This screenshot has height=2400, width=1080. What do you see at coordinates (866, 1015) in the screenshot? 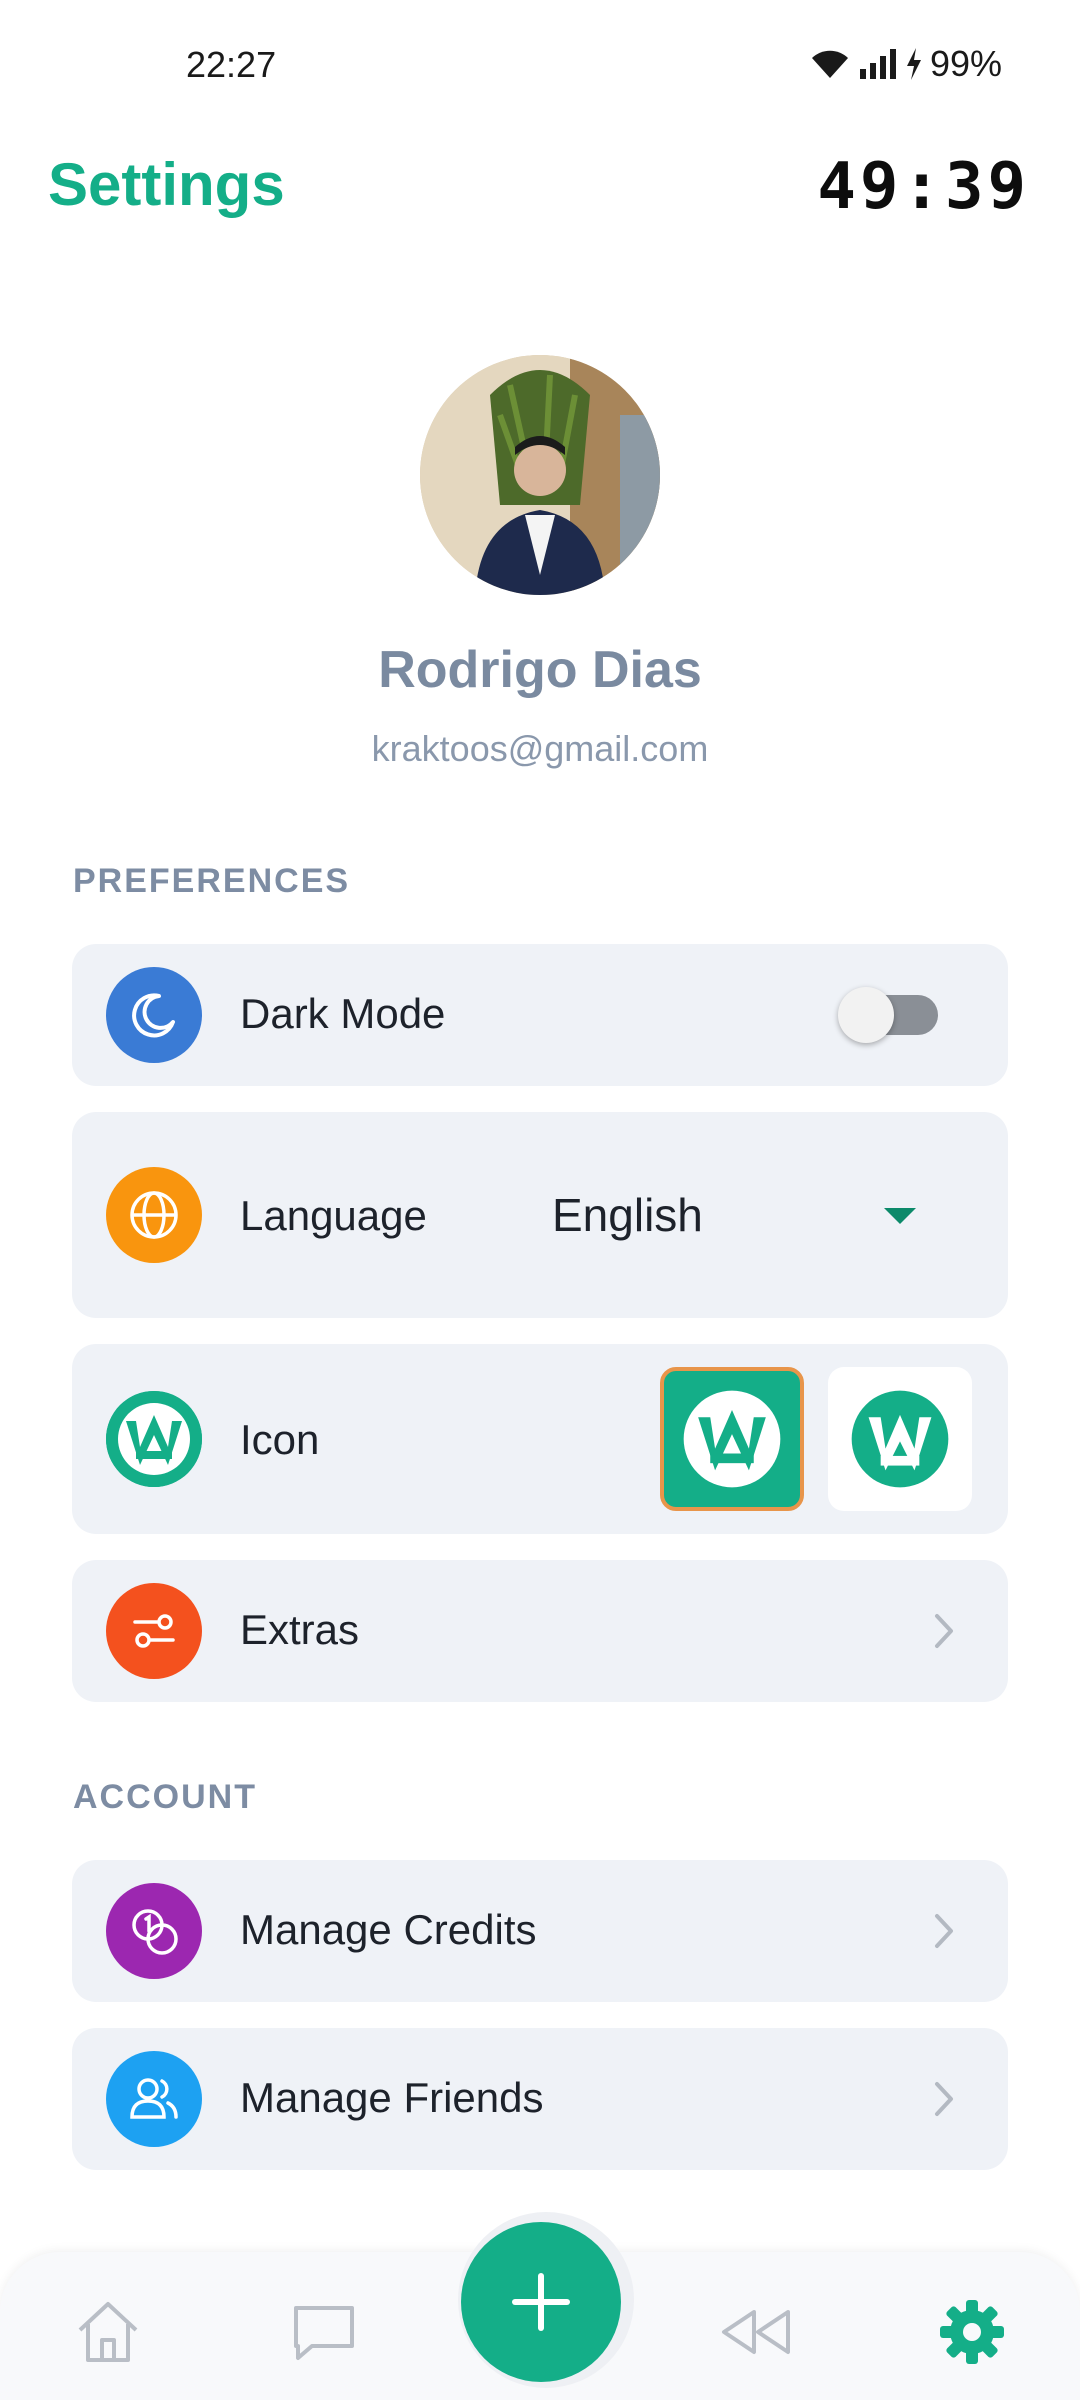
I see `toggle-knob` at bounding box center [866, 1015].